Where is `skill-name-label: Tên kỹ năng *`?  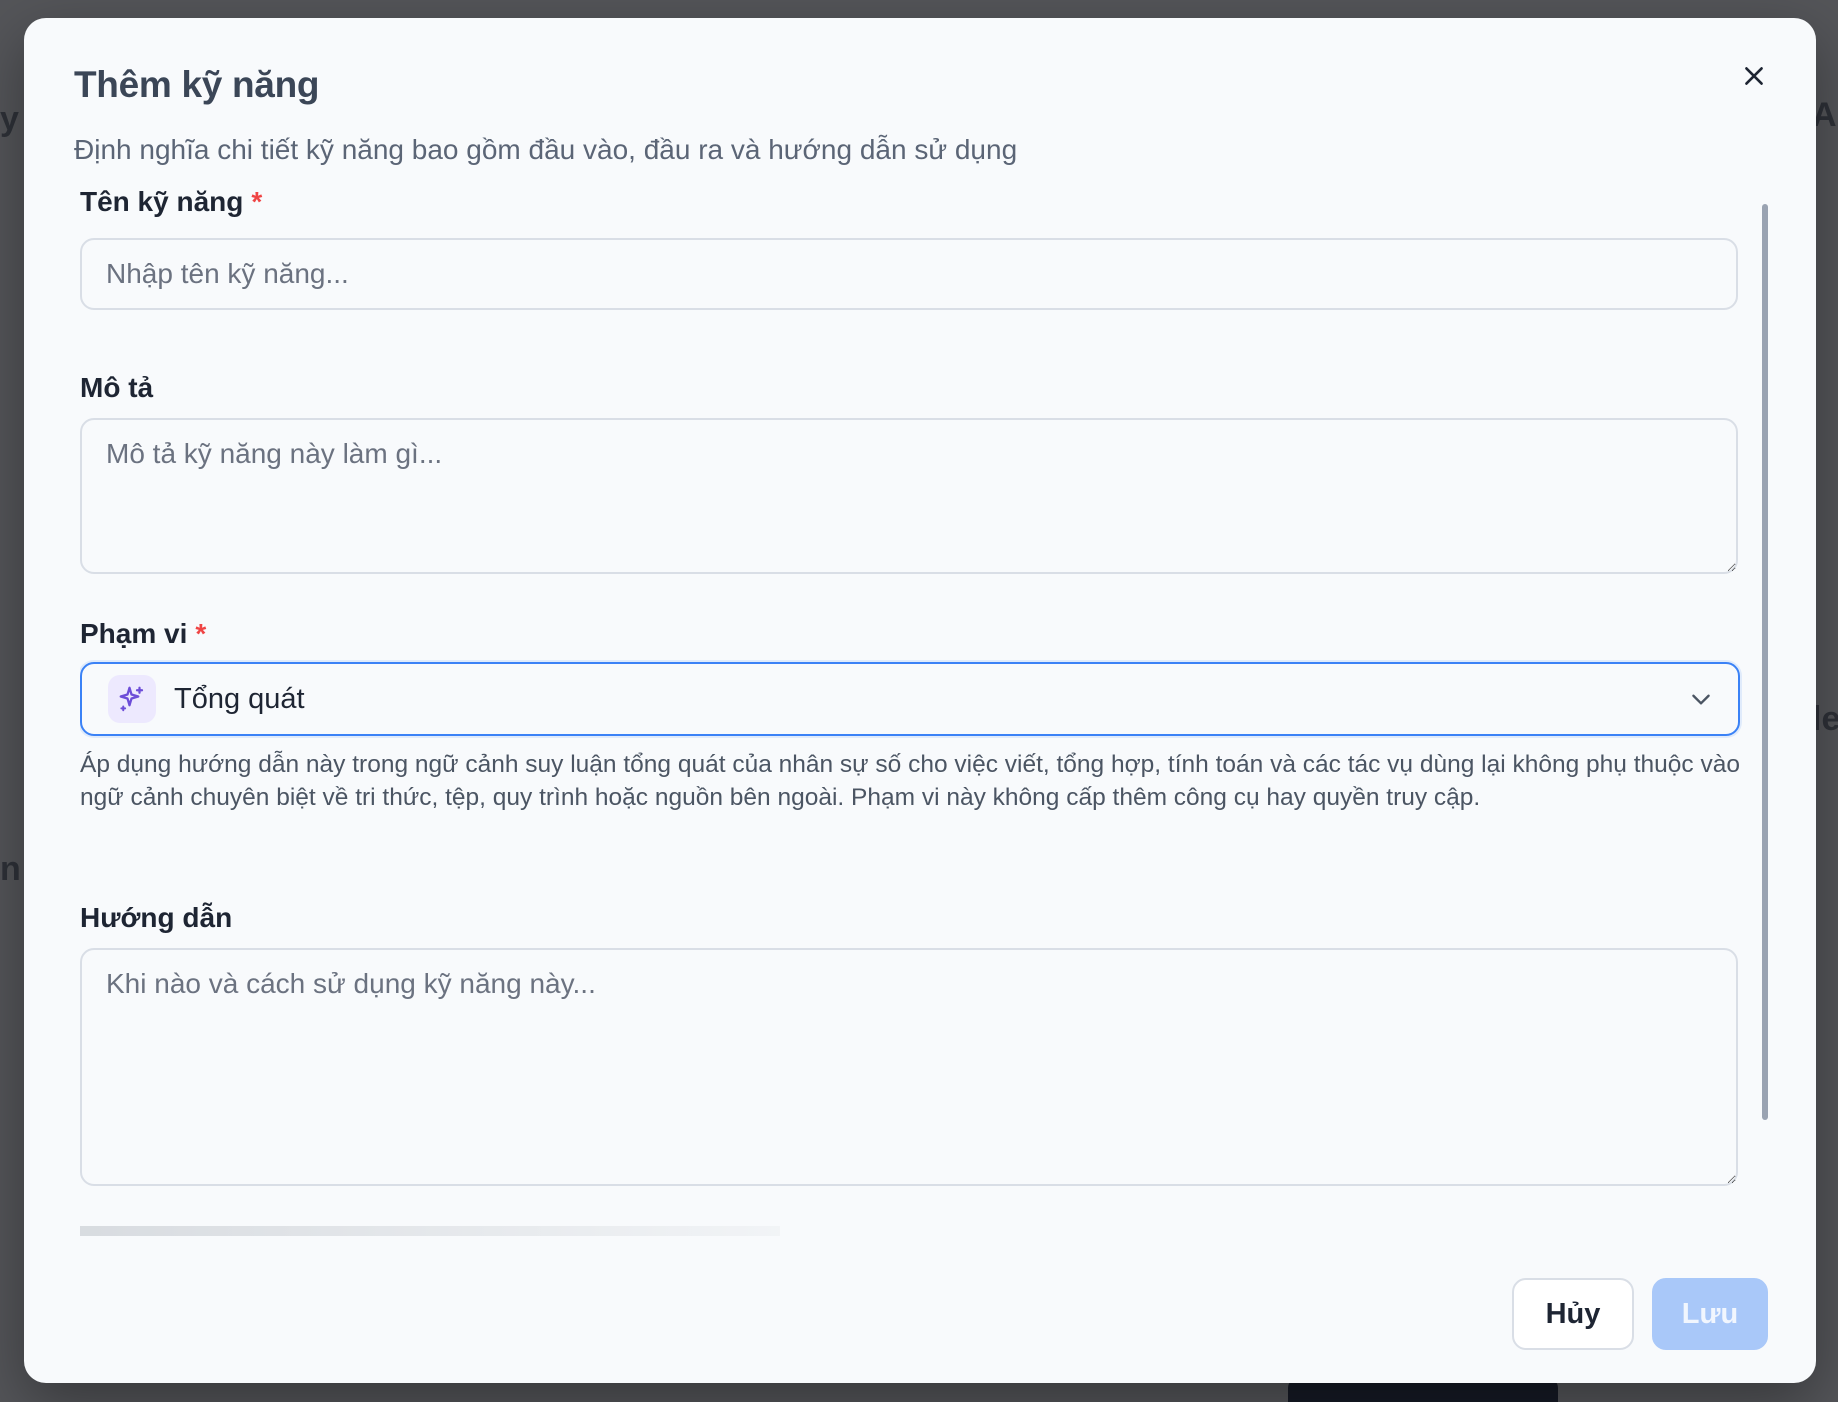 skill-name-label: Tên kỹ năng * is located at coordinates (171, 202).